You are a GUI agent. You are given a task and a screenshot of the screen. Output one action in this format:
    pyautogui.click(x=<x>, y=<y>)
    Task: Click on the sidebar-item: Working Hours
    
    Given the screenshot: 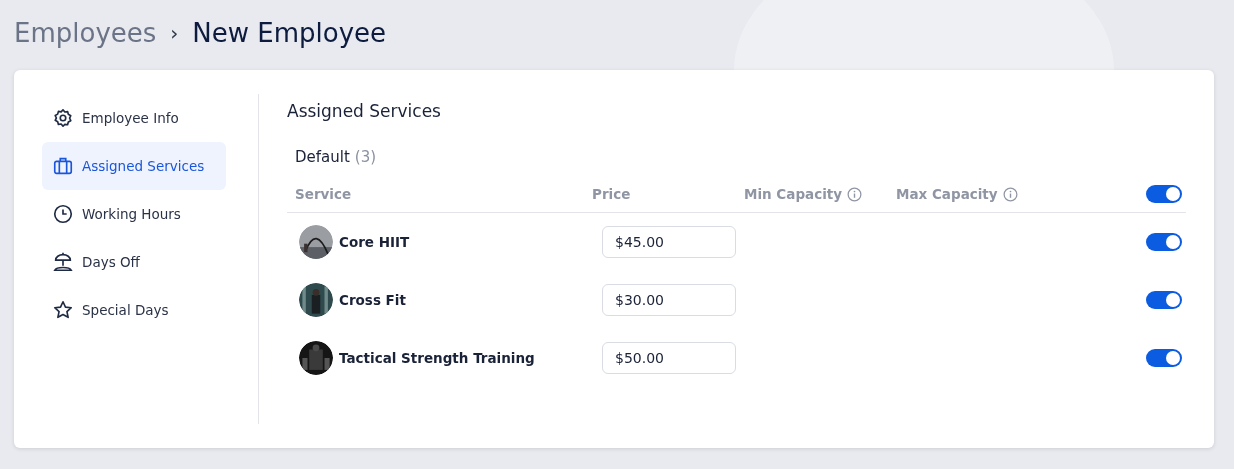 What is the action you would take?
    pyautogui.click(x=134, y=214)
    